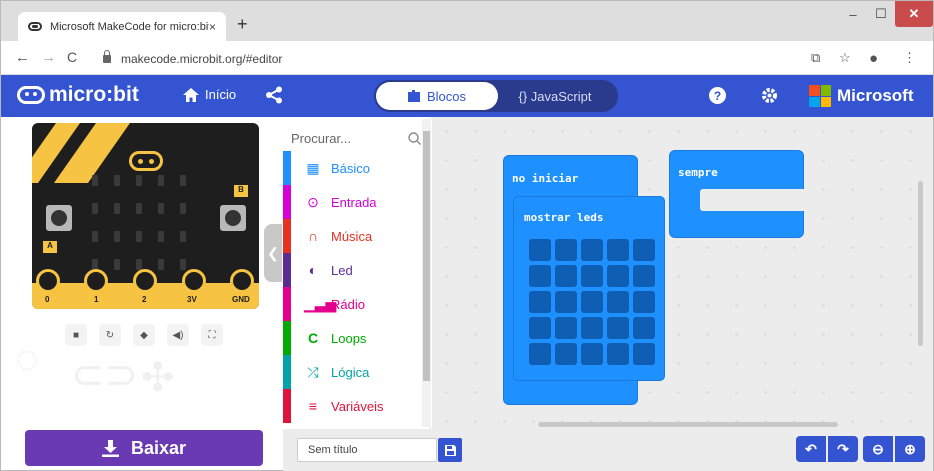 The height and width of the screenshot is (471, 934). Describe the element at coordinates (212, 27) in the screenshot. I see `tab-close-icon: ×` at that location.